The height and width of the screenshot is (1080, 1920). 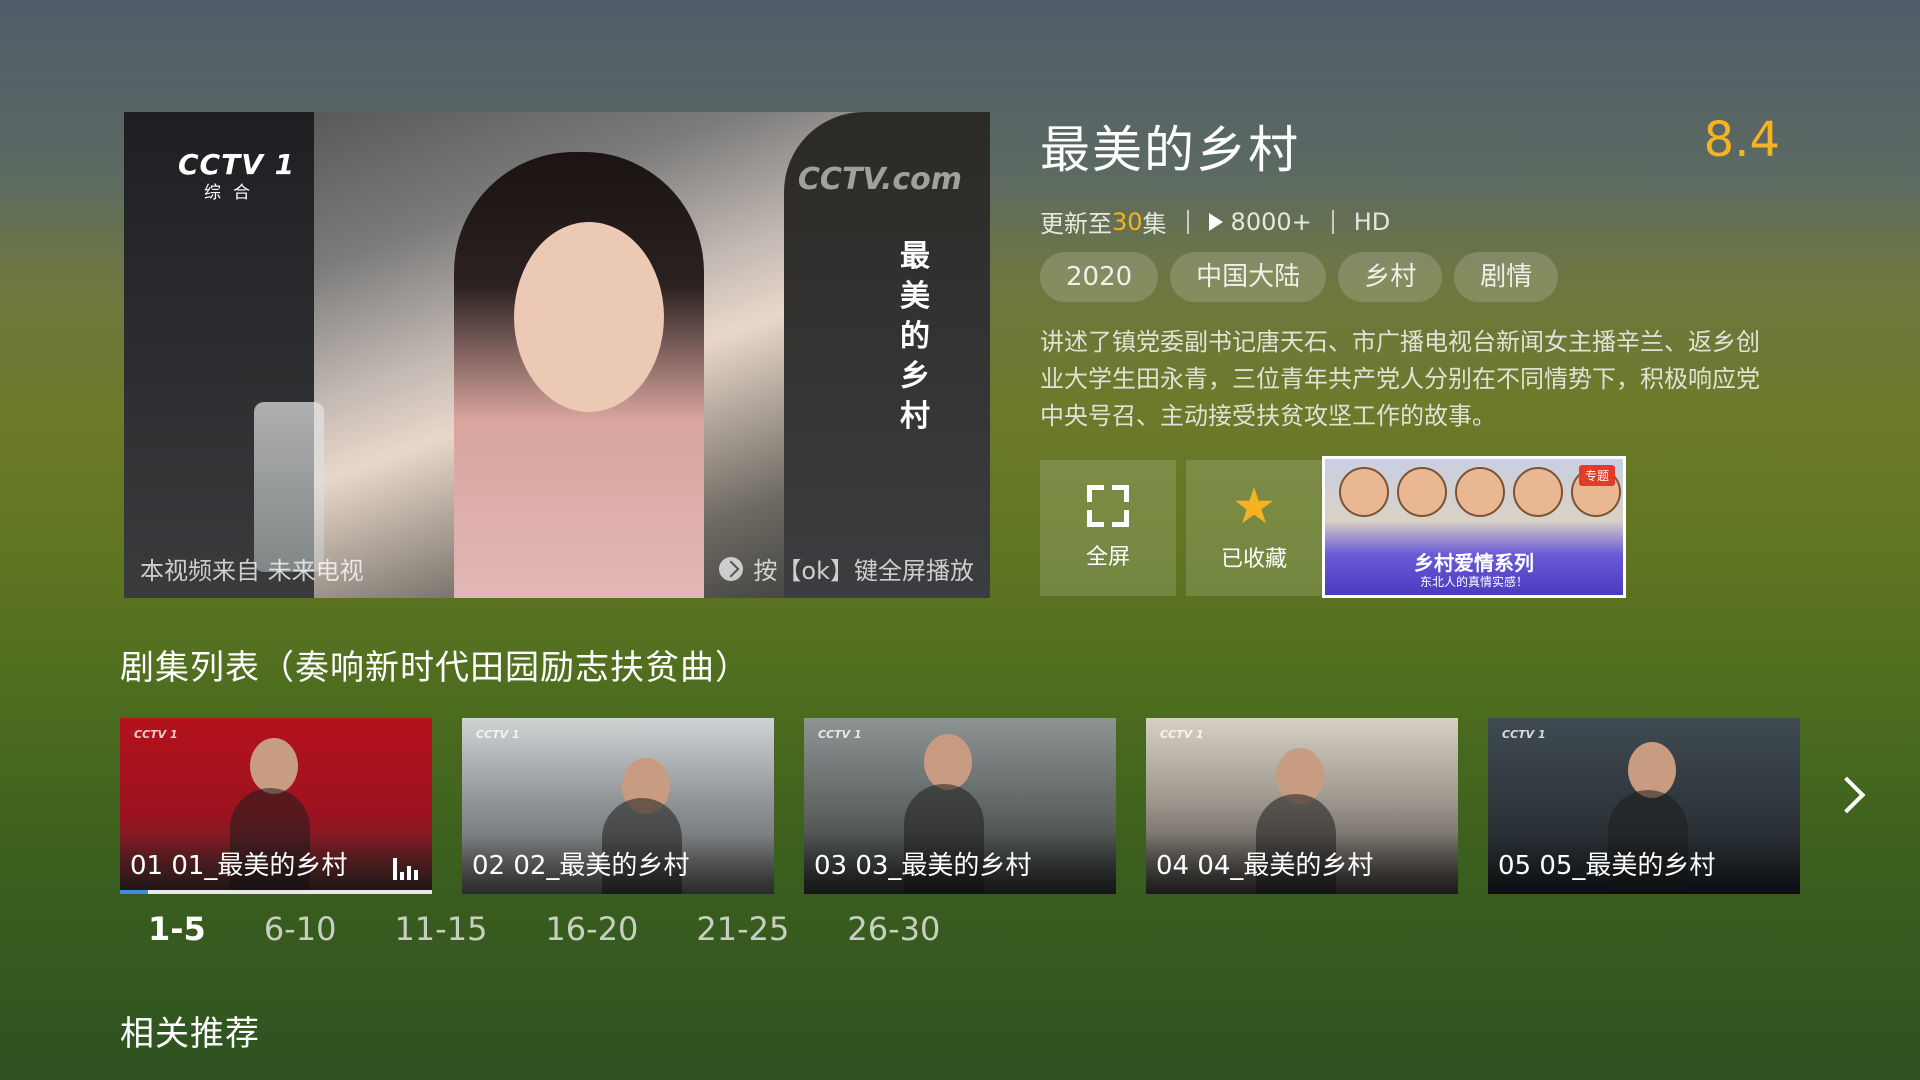 What do you see at coordinates (618, 806) in the screenshot?
I see `episode-card: CCTV 1 02 02_最美的乡村` at bounding box center [618, 806].